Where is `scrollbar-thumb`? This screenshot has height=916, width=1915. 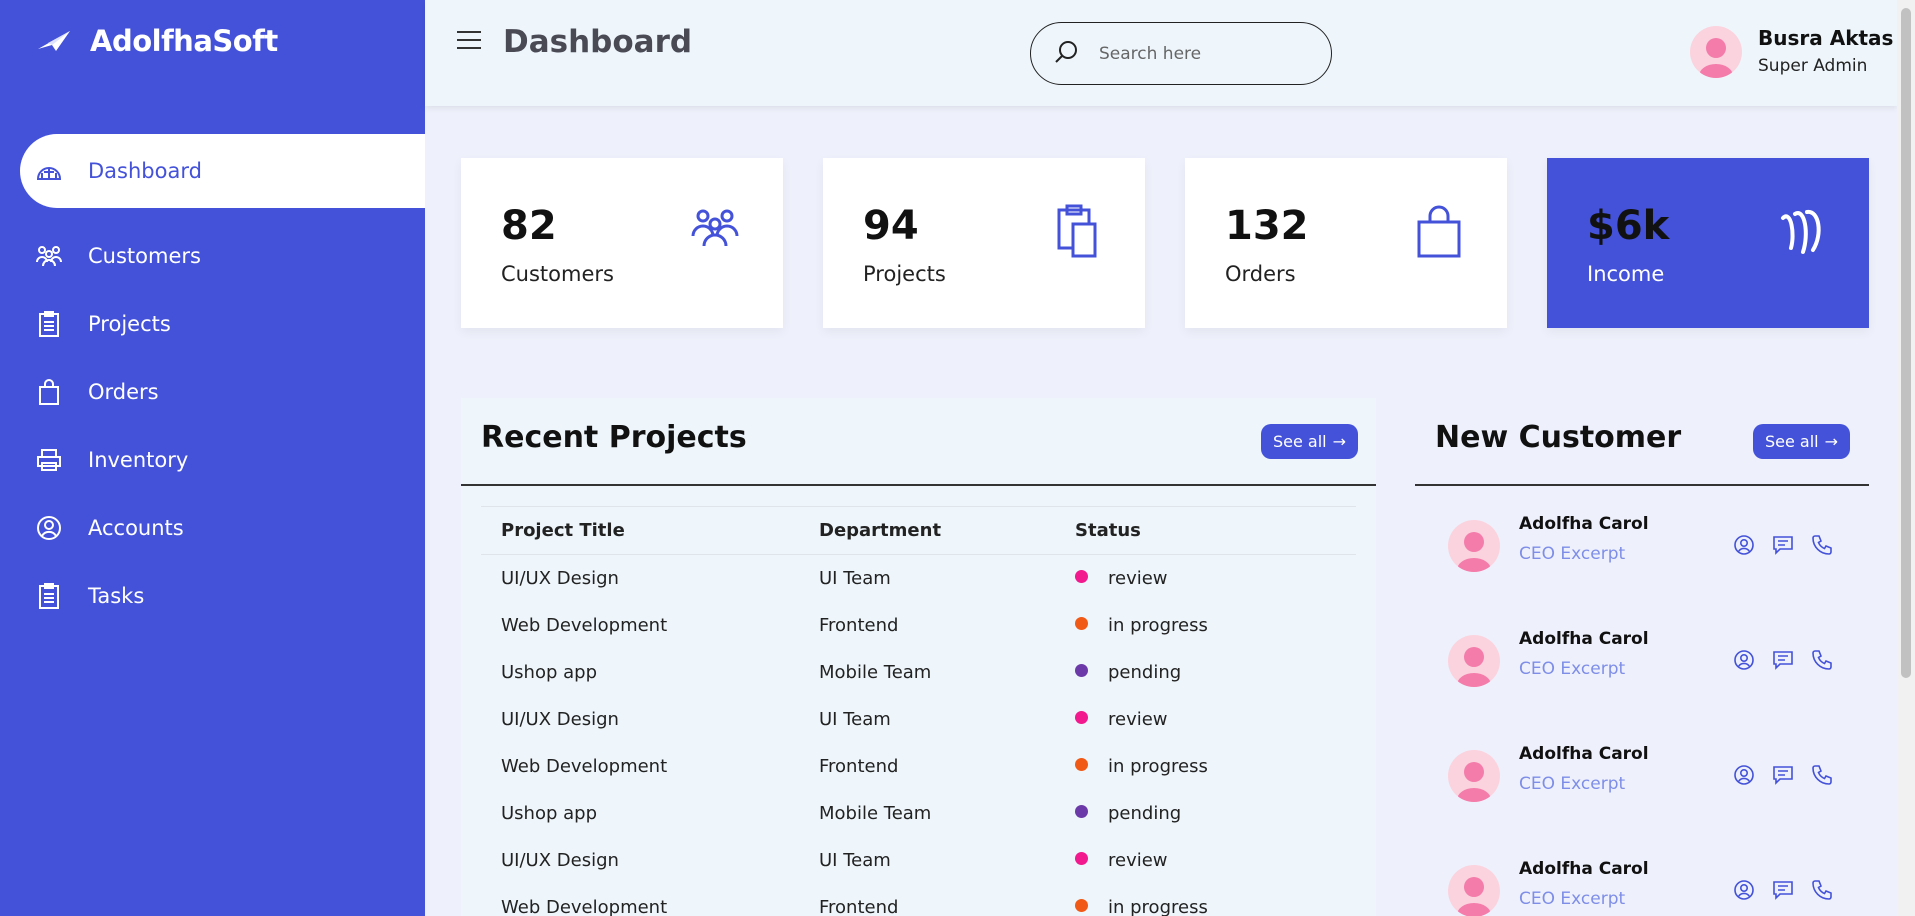 scrollbar-thumb is located at coordinates (1906, 343).